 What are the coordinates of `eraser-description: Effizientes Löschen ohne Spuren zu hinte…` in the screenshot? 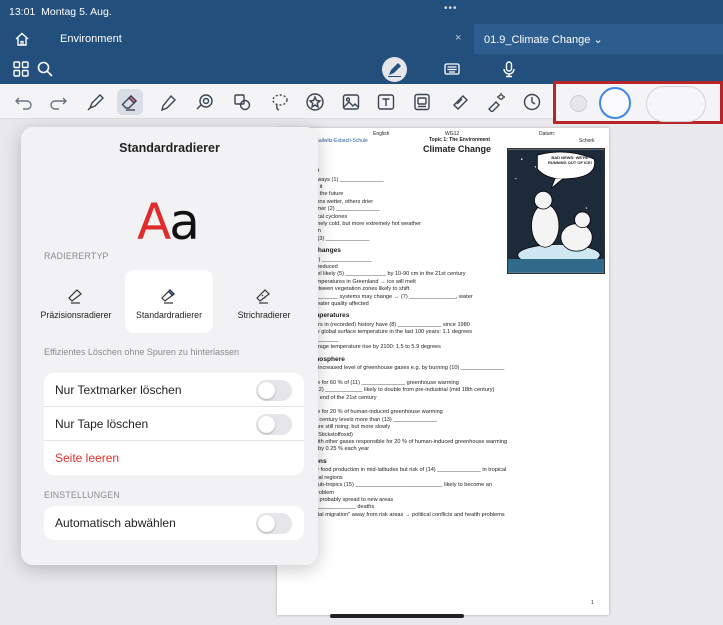 It's located at (141, 352).